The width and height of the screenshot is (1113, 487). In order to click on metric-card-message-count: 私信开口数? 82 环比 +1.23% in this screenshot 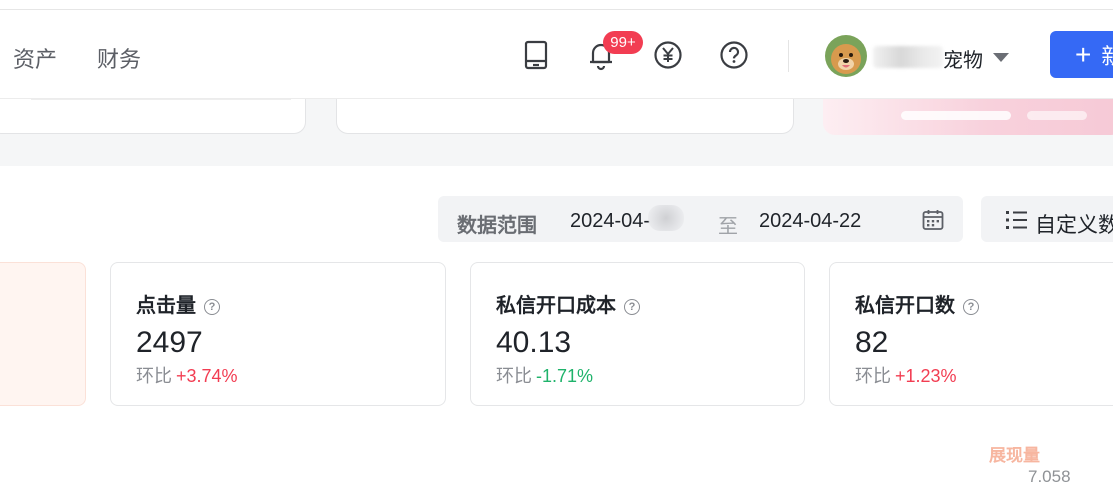, I will do `click(971, 334)`.